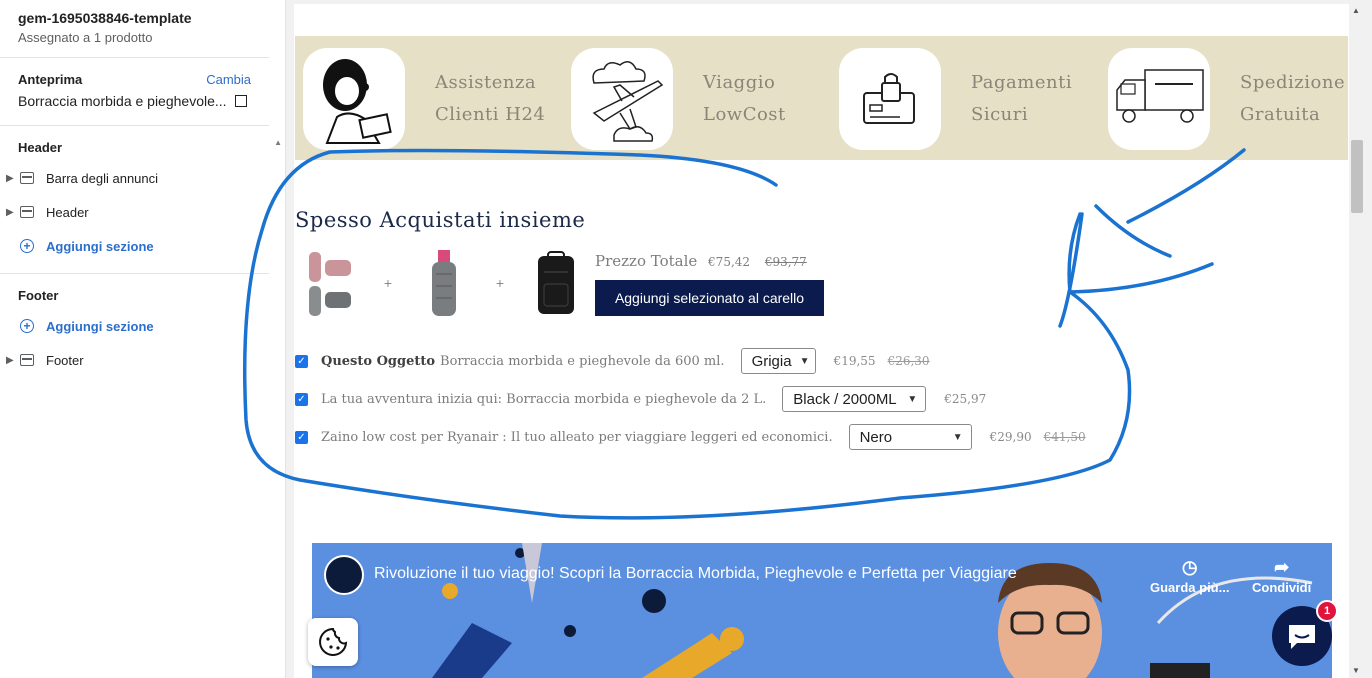 The height and width of the screenshot is (678, 1372). I want to click on bundle-title: Spesso Acquistati insieme, so click(440, 220).